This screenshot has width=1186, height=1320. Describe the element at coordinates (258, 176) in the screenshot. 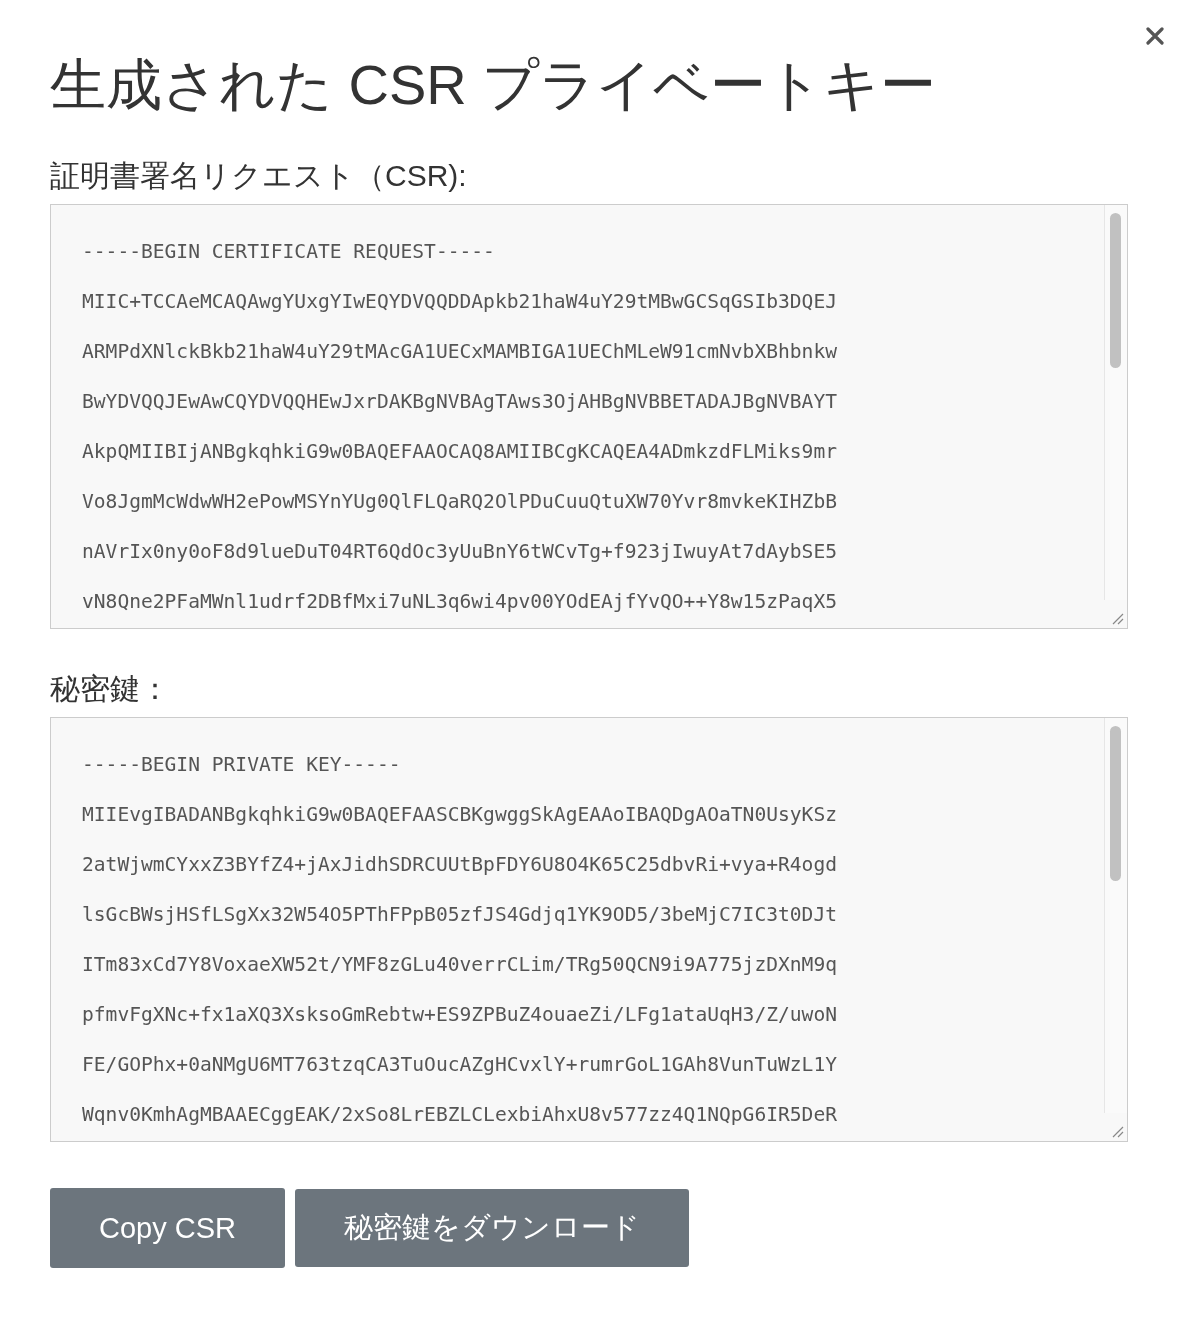

I see `field-label: 証明書署名リクエスト（CSR):` at that location.